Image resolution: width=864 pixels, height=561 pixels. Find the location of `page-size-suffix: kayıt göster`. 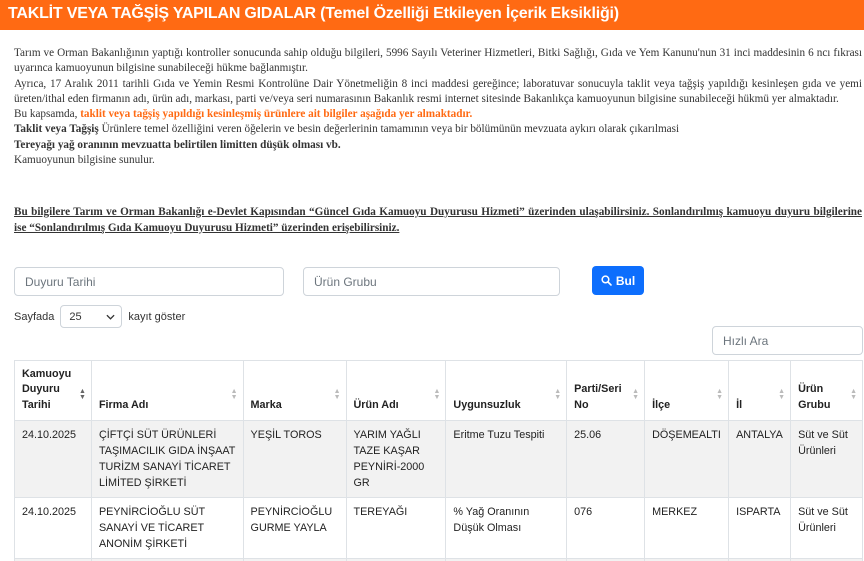

page-size-suffix: kayıt göster is located at coordinates (157, 316).